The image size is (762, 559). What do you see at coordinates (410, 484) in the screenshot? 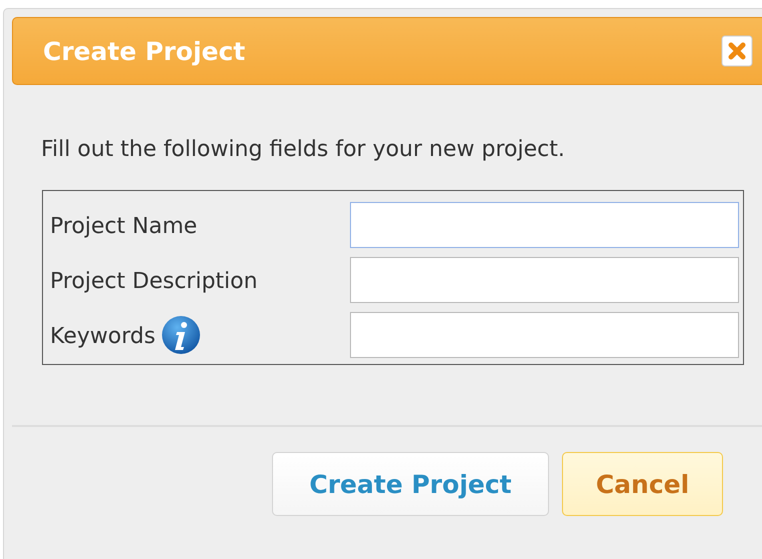
I see `create-button: Create Project` at bounding box center [410, 484].